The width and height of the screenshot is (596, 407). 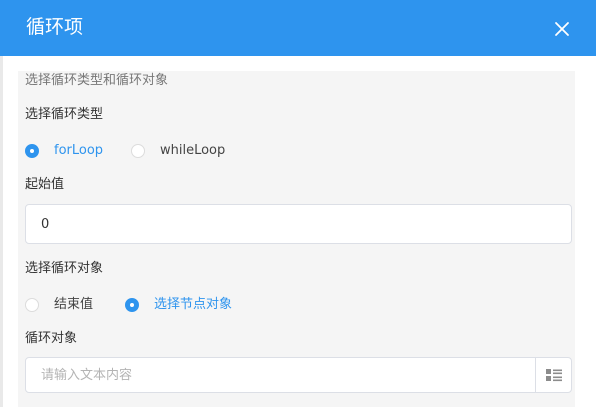 I want to click on radio-forloop-label: forLoop, so click(x=79, y=150).